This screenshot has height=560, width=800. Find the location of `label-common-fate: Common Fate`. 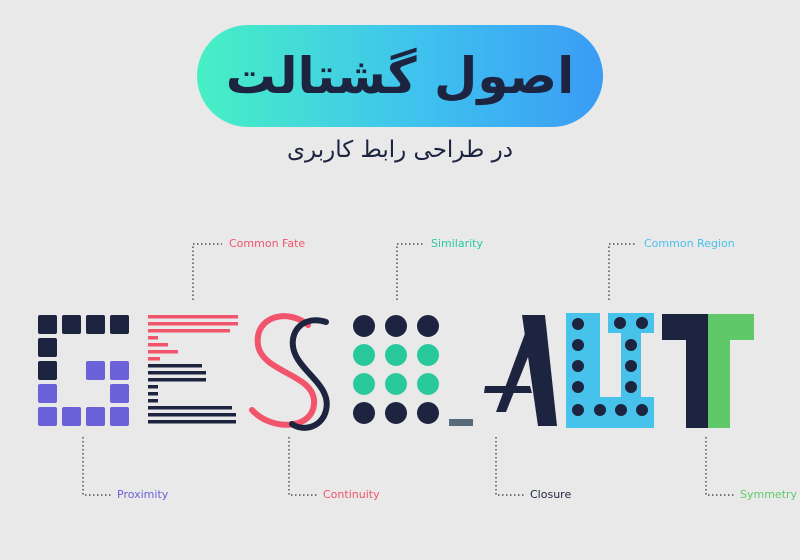

label-common-fate: Common Fate is located at coordinates (267, 243).